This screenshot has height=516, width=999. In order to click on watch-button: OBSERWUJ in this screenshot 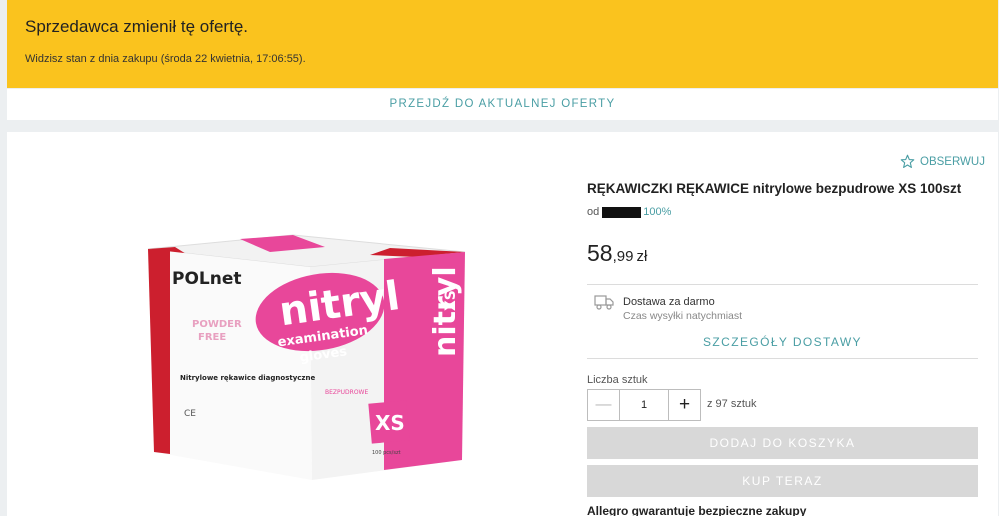, I will do `click(942, 161)`.